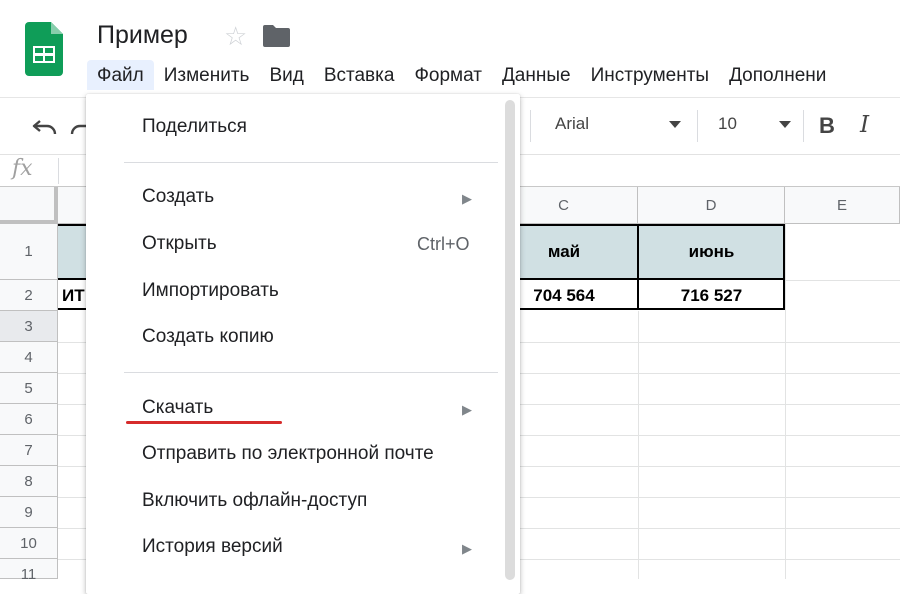 This screenshot has width=900, height=594. What do you see at coordinates (711, 252) in the screenshot?
I see `cell-d1: июнь` at bounding box center [711, 252].